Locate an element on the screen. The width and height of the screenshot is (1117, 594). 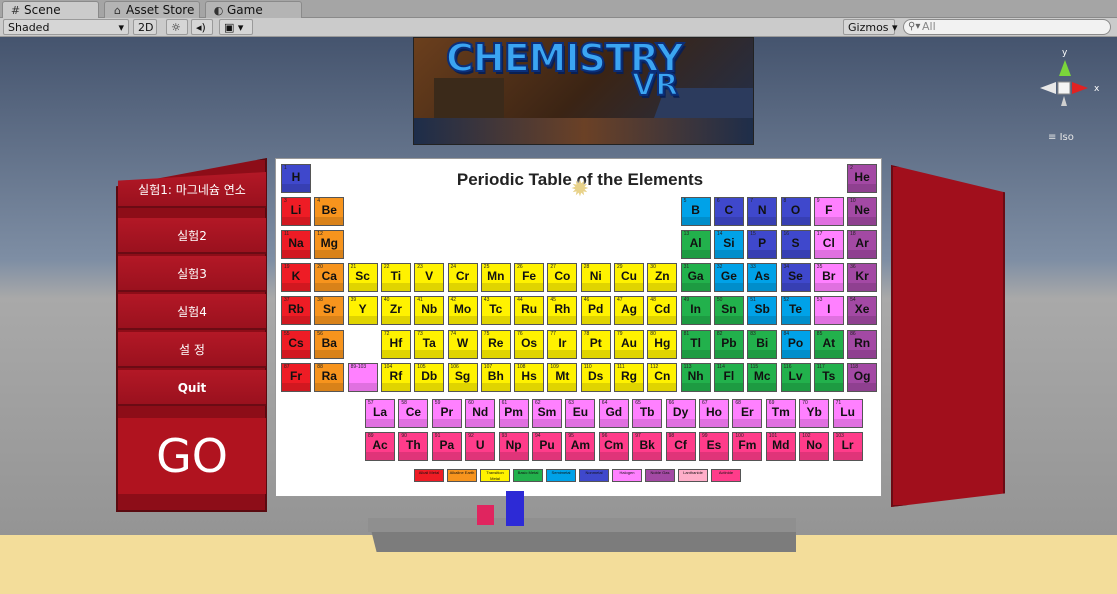
orientation-gizmo: y x ≡ Iso is located at coordinates (1072, 94).